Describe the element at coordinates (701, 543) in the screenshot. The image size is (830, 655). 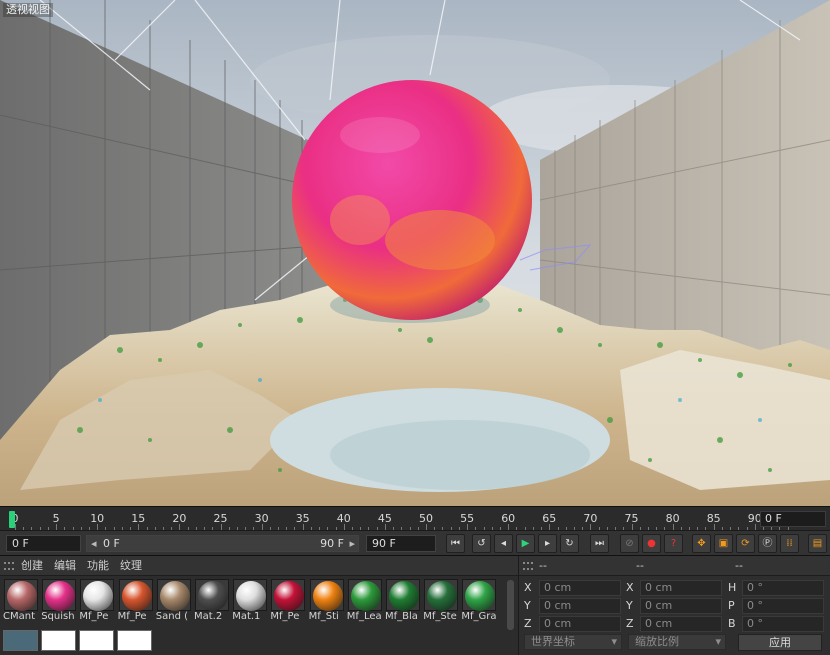
I see `move-key-button: ✥` at that location.